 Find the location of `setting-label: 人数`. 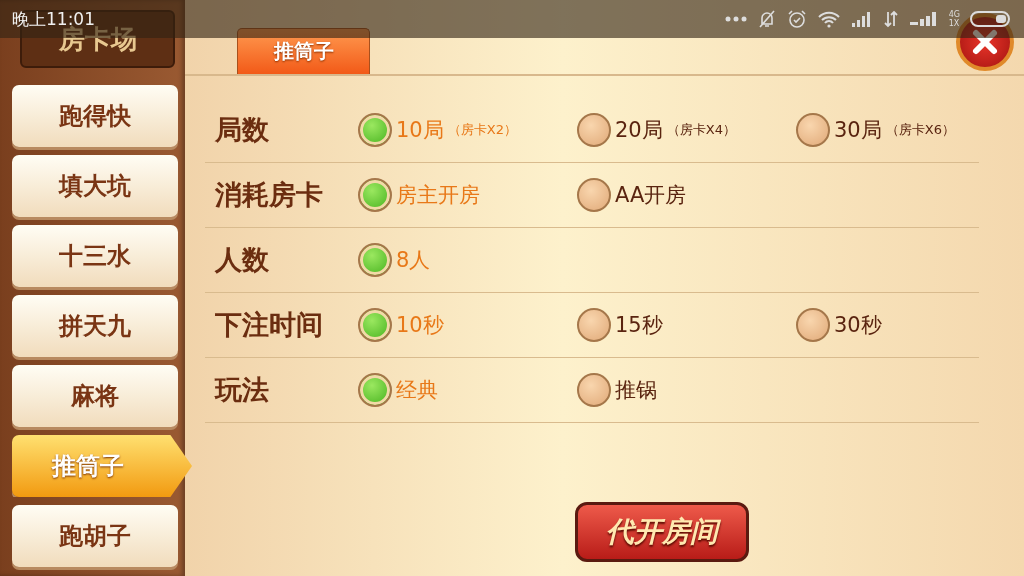

setting-label: 人数 is located at coordinates (242, 260).